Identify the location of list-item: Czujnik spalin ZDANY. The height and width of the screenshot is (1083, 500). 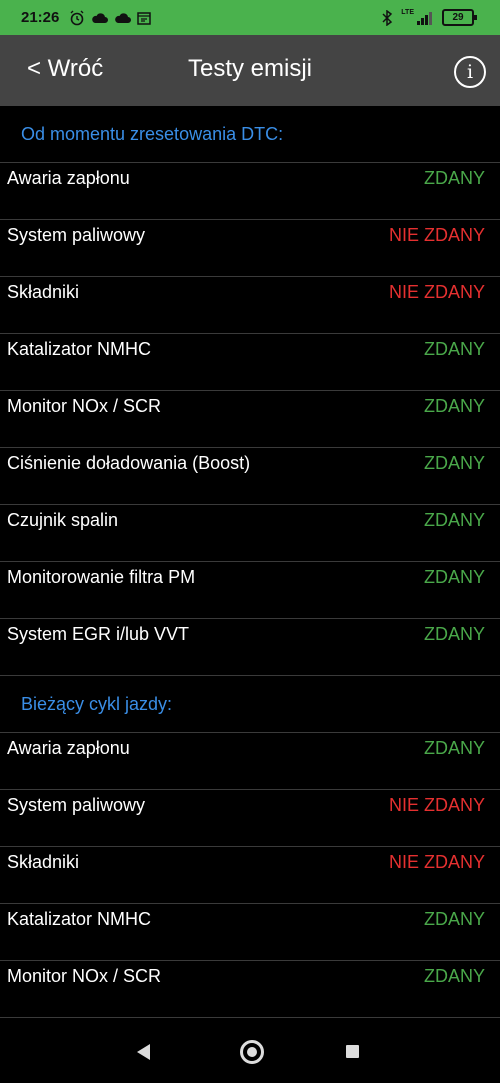
(250, 532).